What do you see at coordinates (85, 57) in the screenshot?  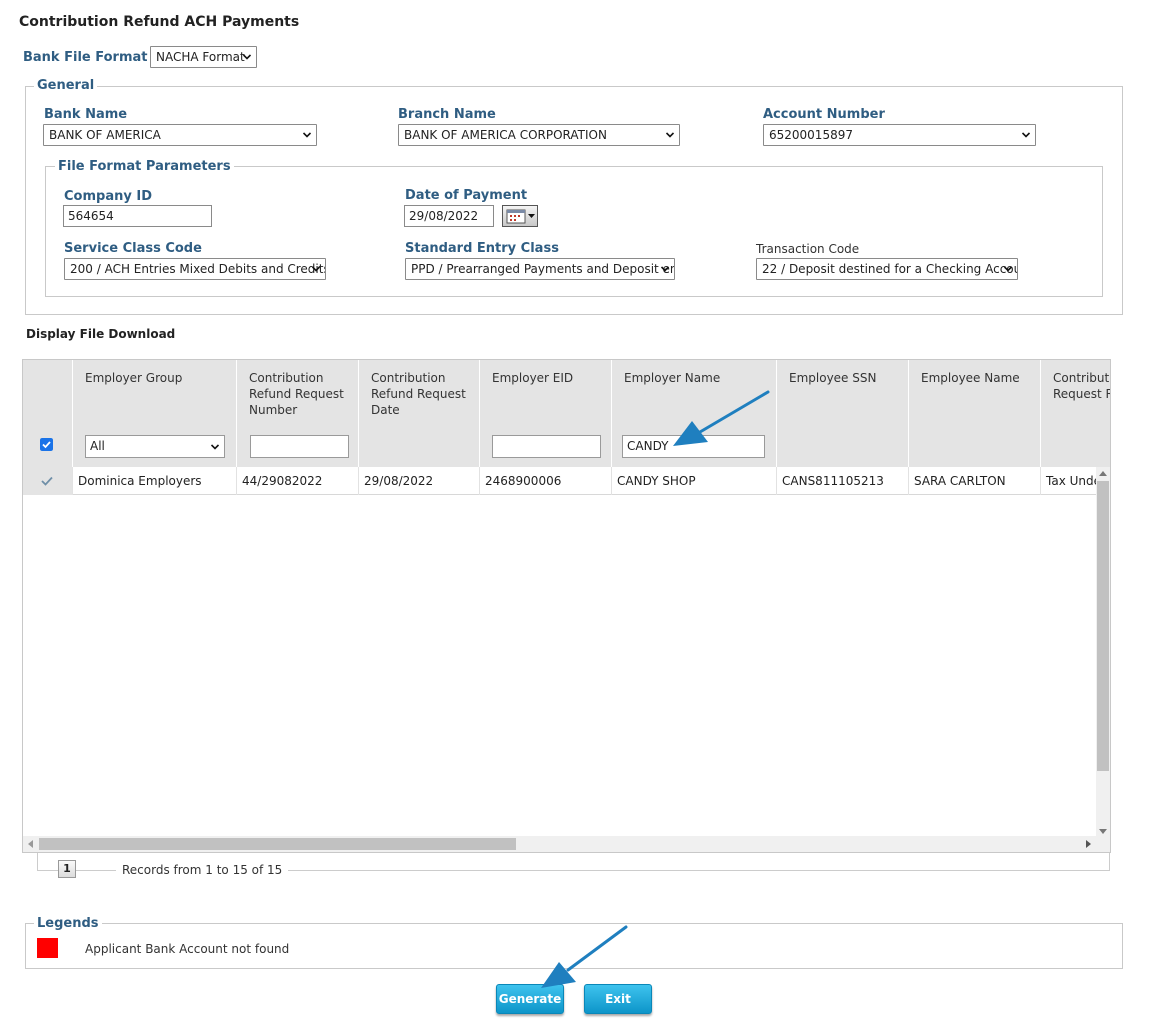 I see `bank-file-format-label: Bank File Format` at bounding box center [85, 57].